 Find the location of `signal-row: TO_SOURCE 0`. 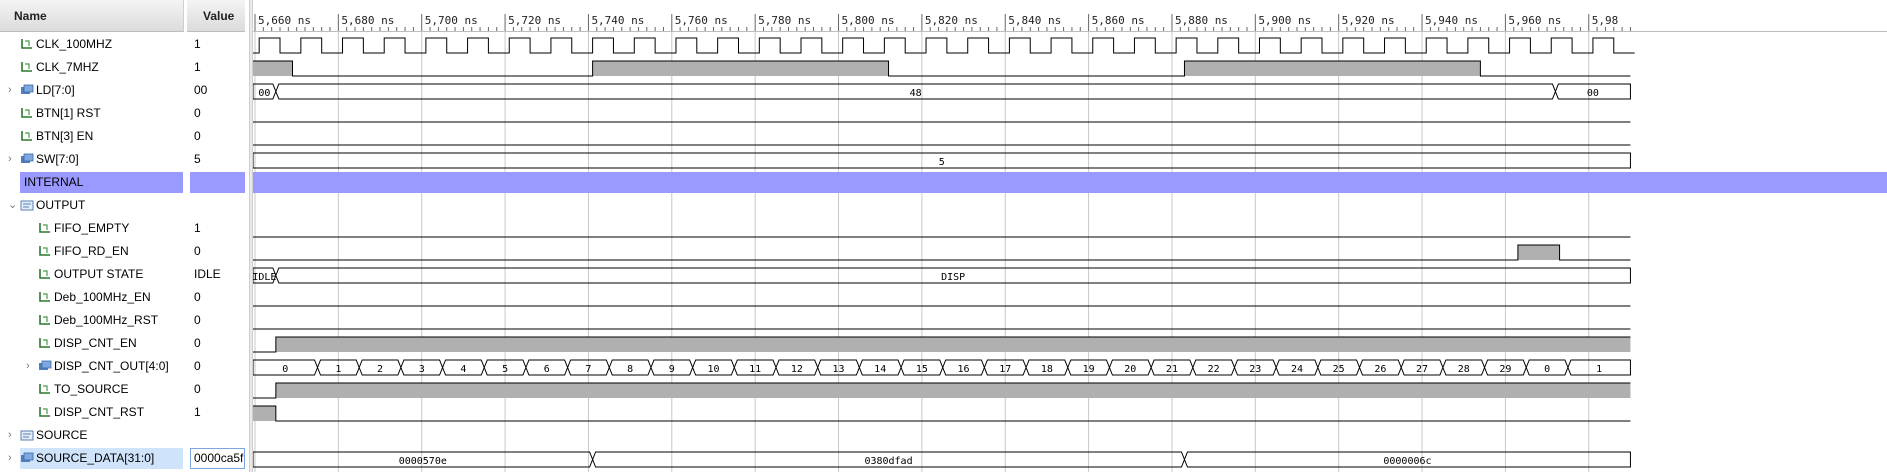

signal-row: TO_SOURCE 0 is located at coordinates (122, 389).